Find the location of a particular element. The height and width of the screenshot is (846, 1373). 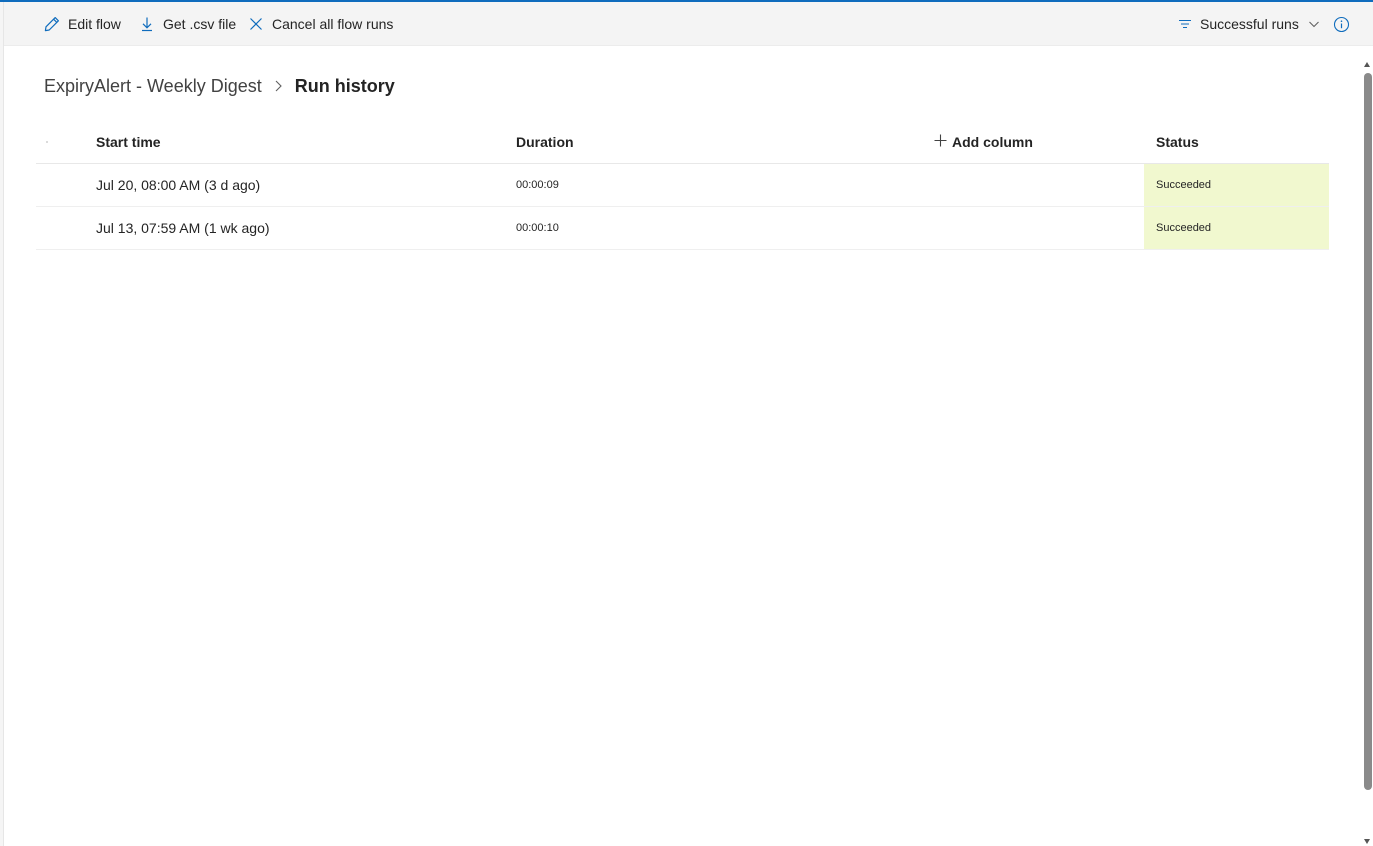

edit-flow-label: Edit flow is located at coordinates (94, 24).